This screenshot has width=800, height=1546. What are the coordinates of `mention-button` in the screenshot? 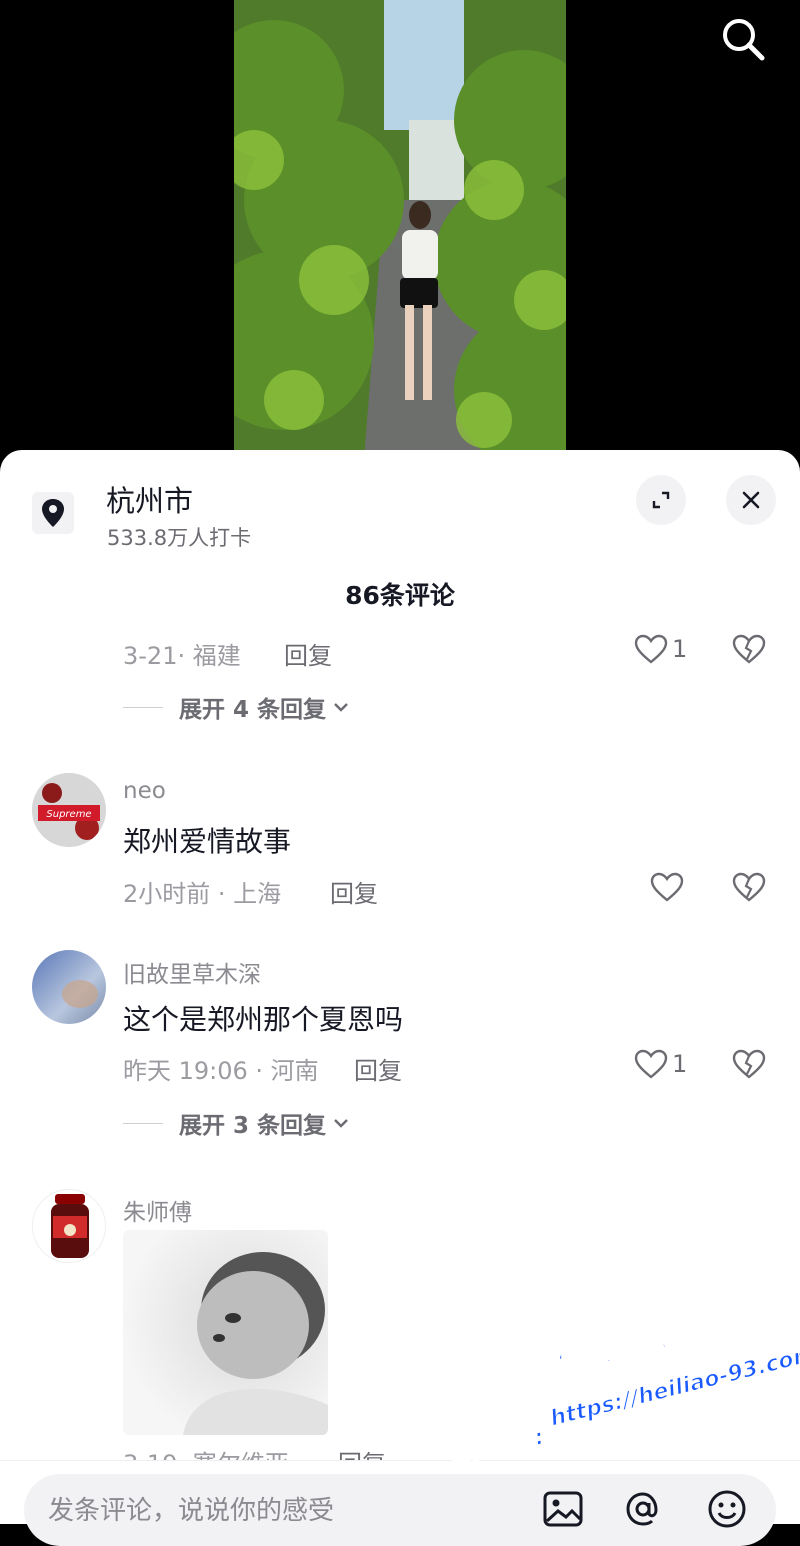 It's located at (643, 1509).